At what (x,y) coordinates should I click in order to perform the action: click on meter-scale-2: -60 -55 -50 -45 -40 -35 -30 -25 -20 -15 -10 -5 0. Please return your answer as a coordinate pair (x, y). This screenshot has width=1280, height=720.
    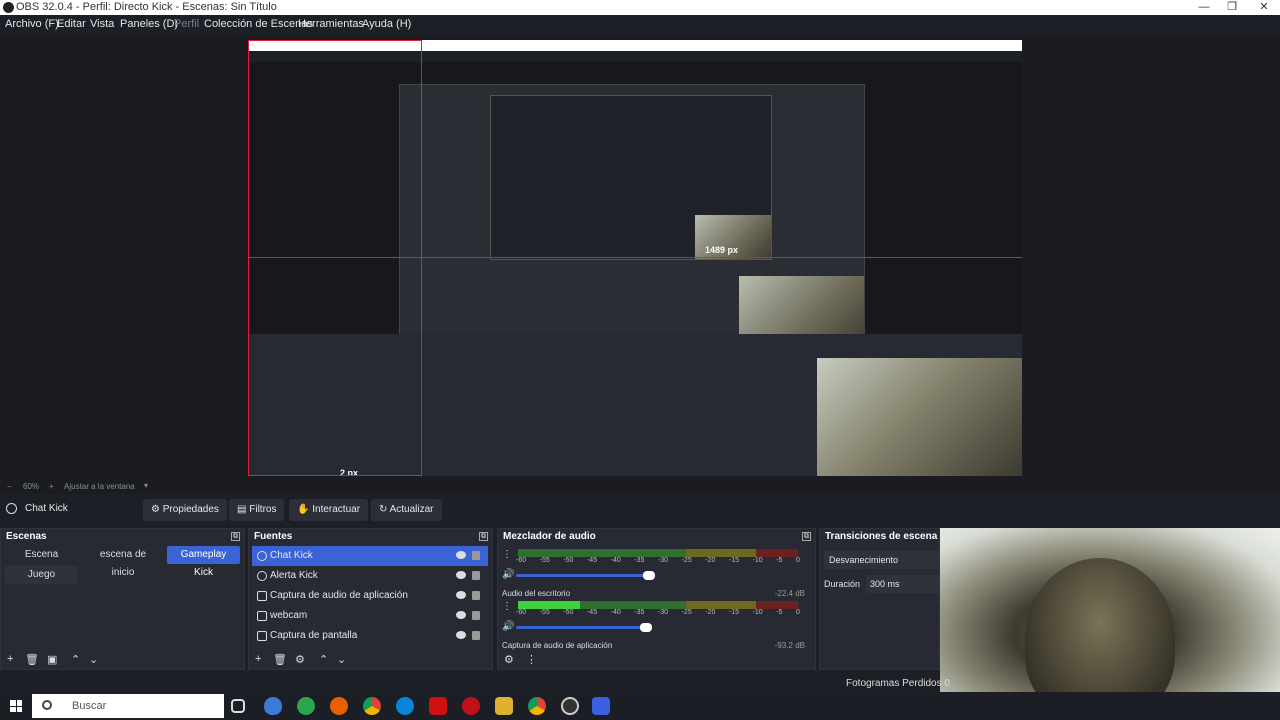
    Looking at the image, I should click on (658, 613).